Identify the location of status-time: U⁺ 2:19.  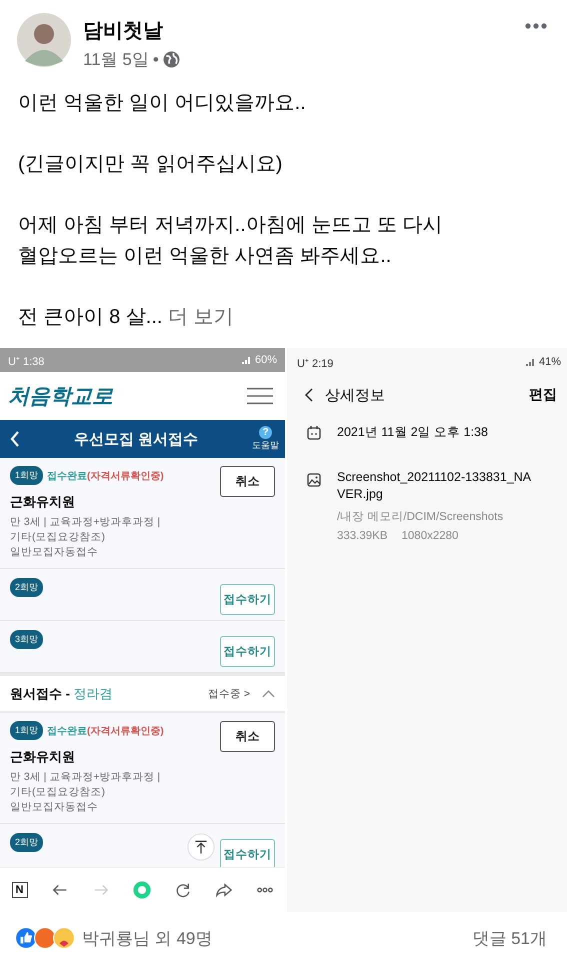
(315, 363).